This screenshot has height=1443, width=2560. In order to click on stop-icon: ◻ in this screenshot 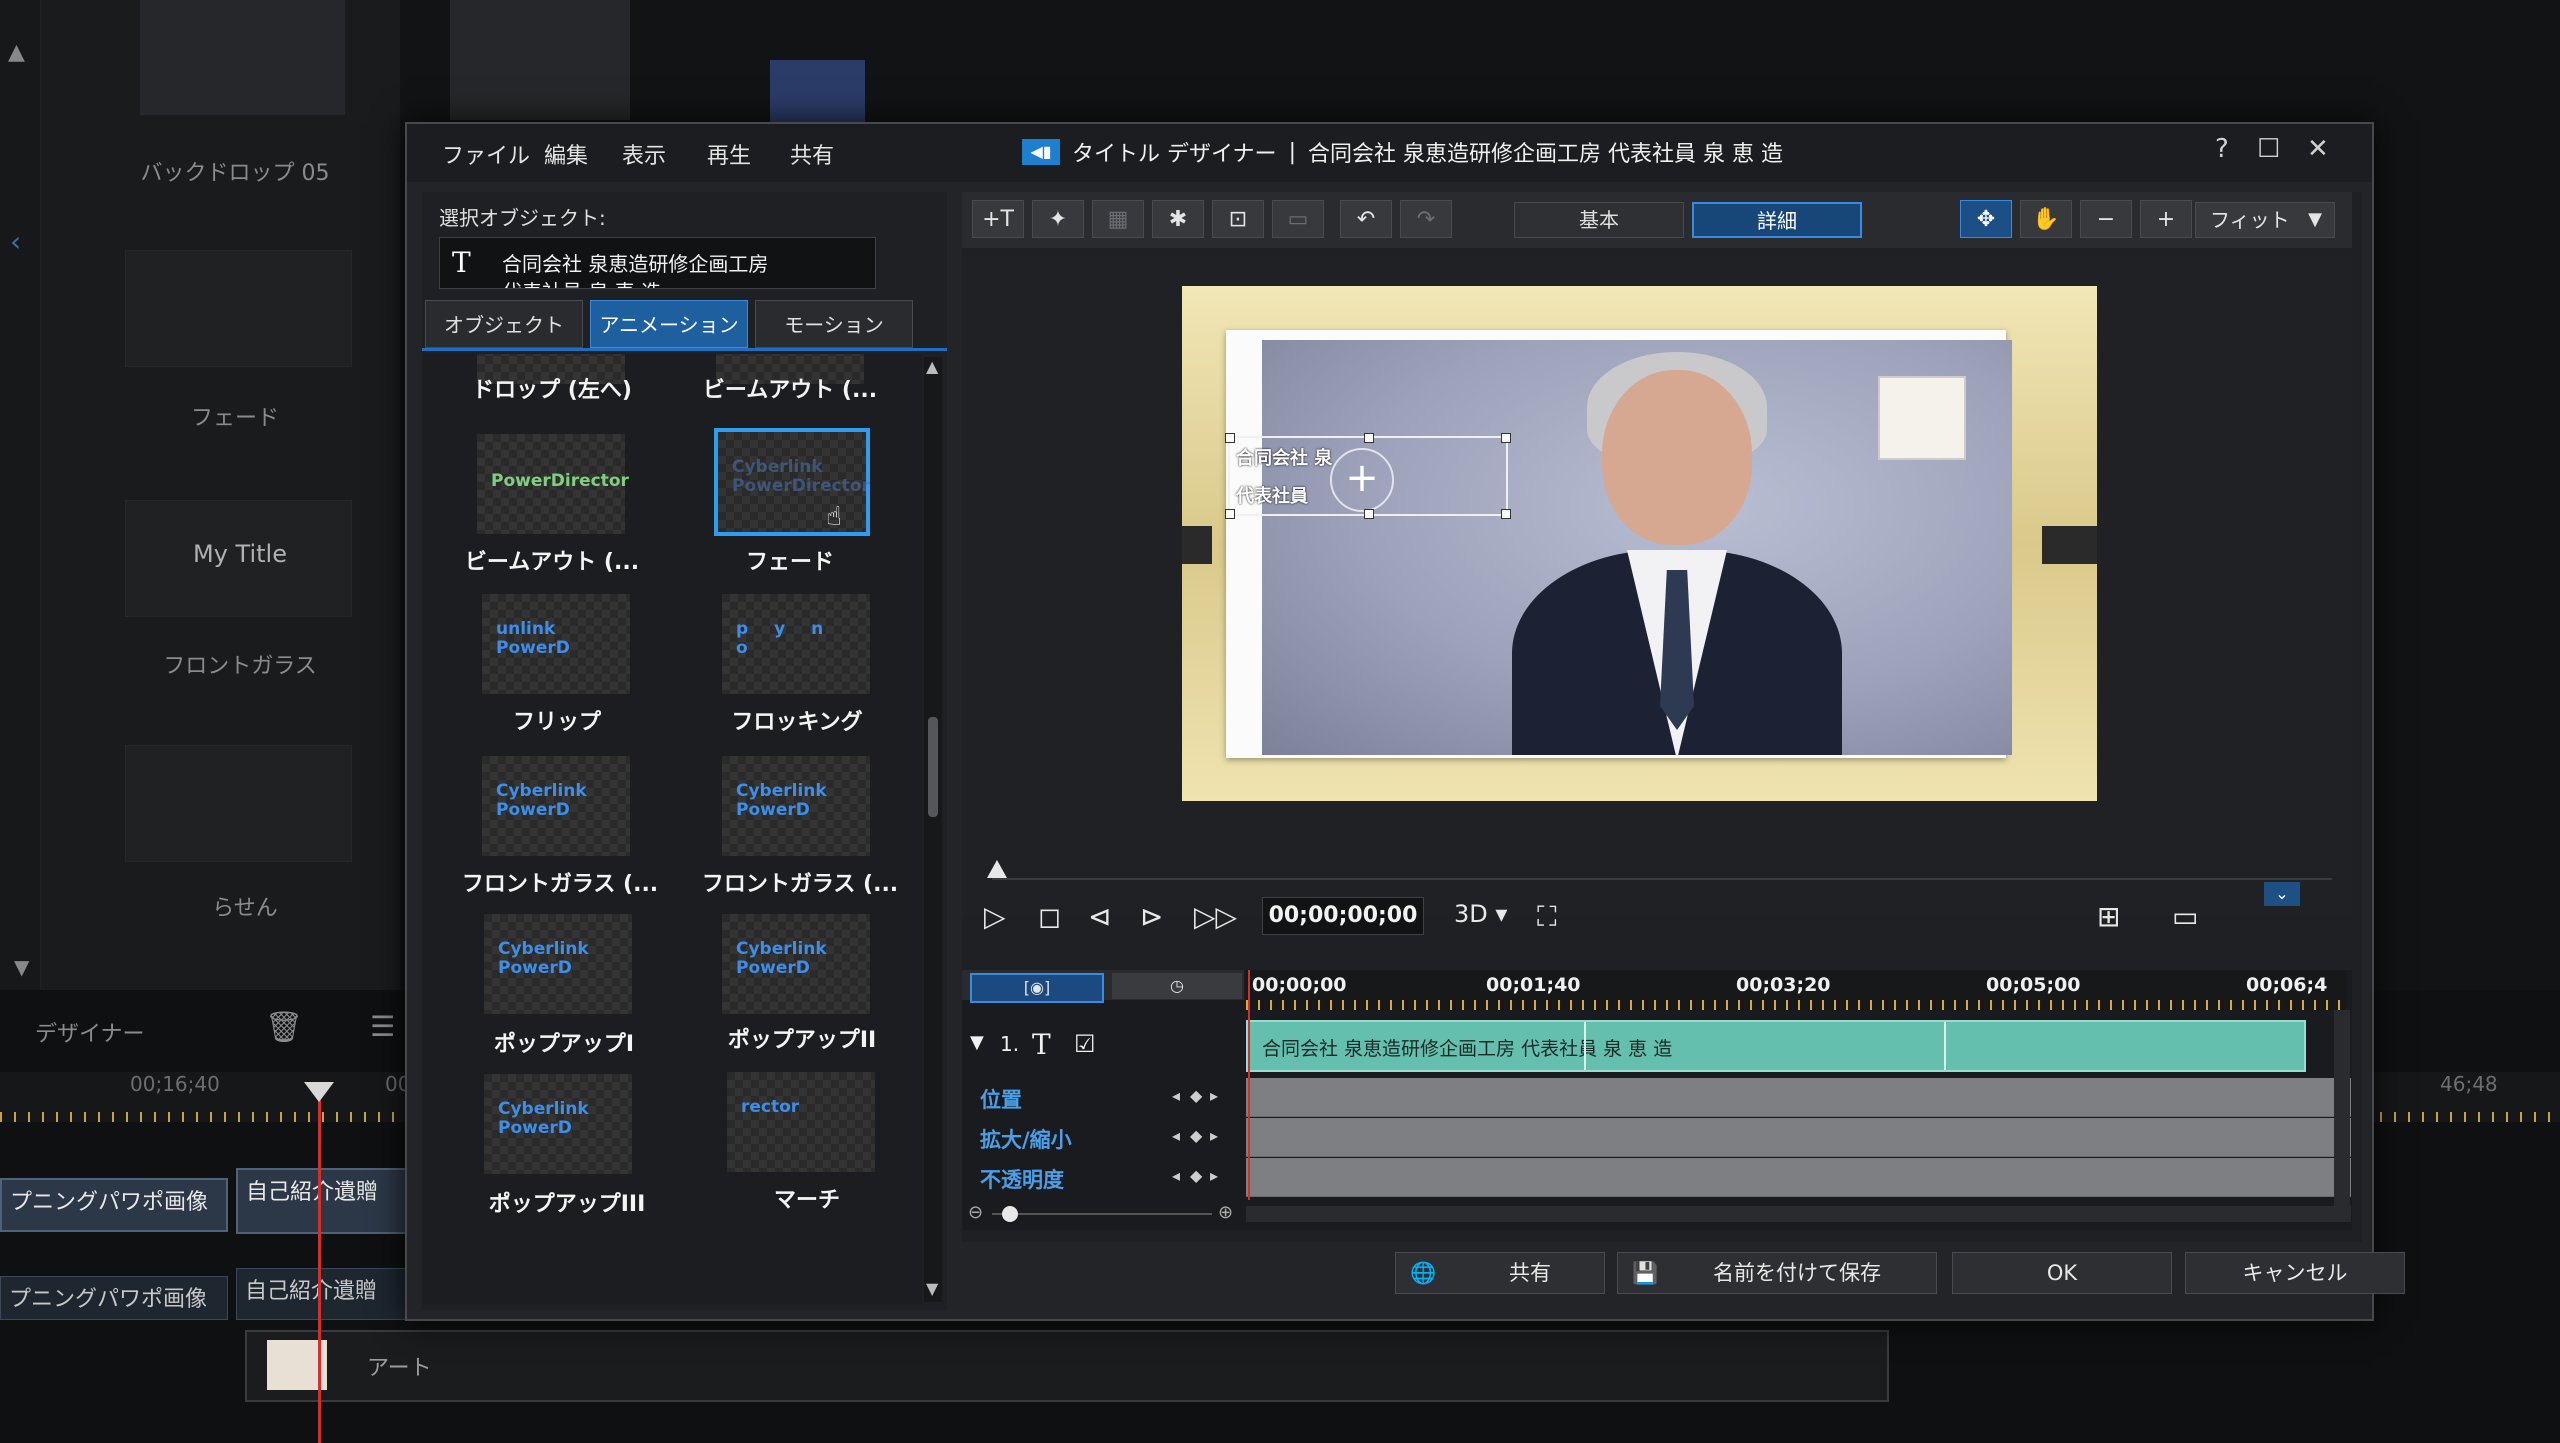, I will do `click(1049, 916)`.